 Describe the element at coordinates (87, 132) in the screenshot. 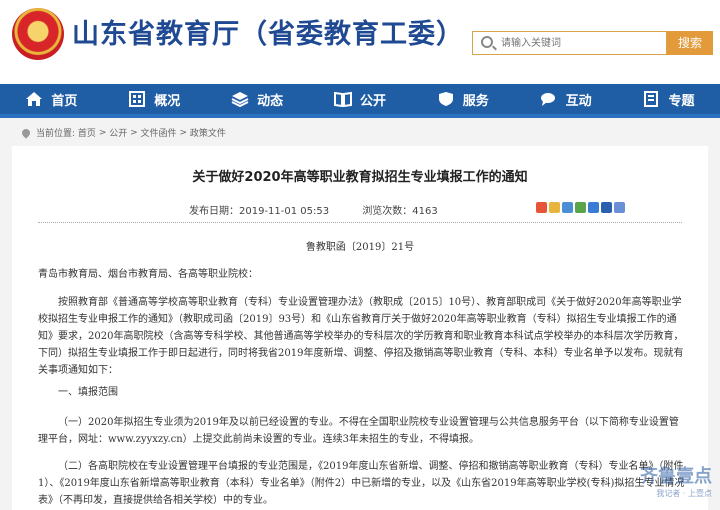

I see `breadcrumb-home: 首页` at that location.